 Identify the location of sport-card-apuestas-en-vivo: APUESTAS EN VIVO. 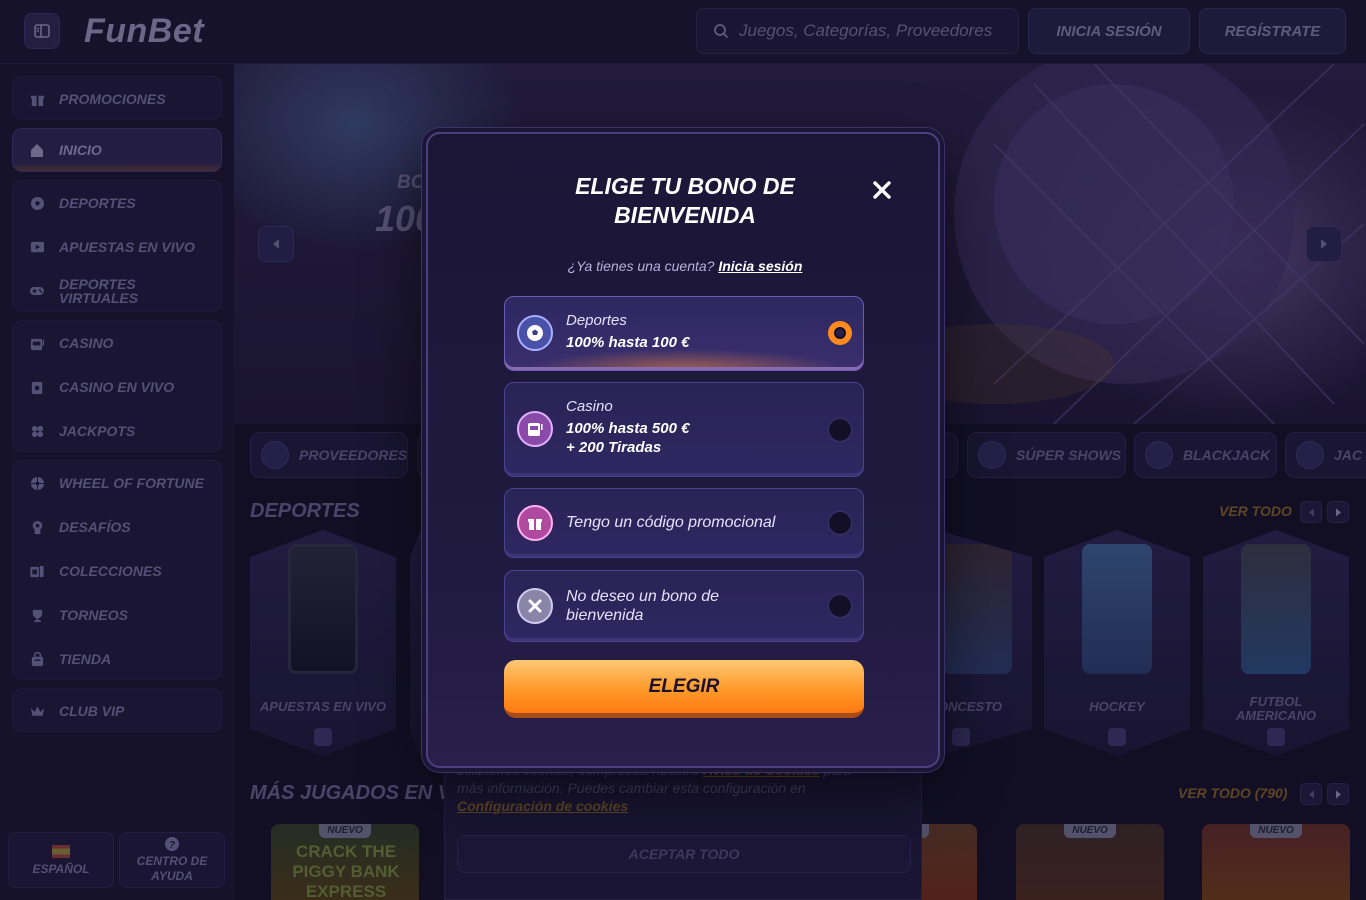
(323, 643).